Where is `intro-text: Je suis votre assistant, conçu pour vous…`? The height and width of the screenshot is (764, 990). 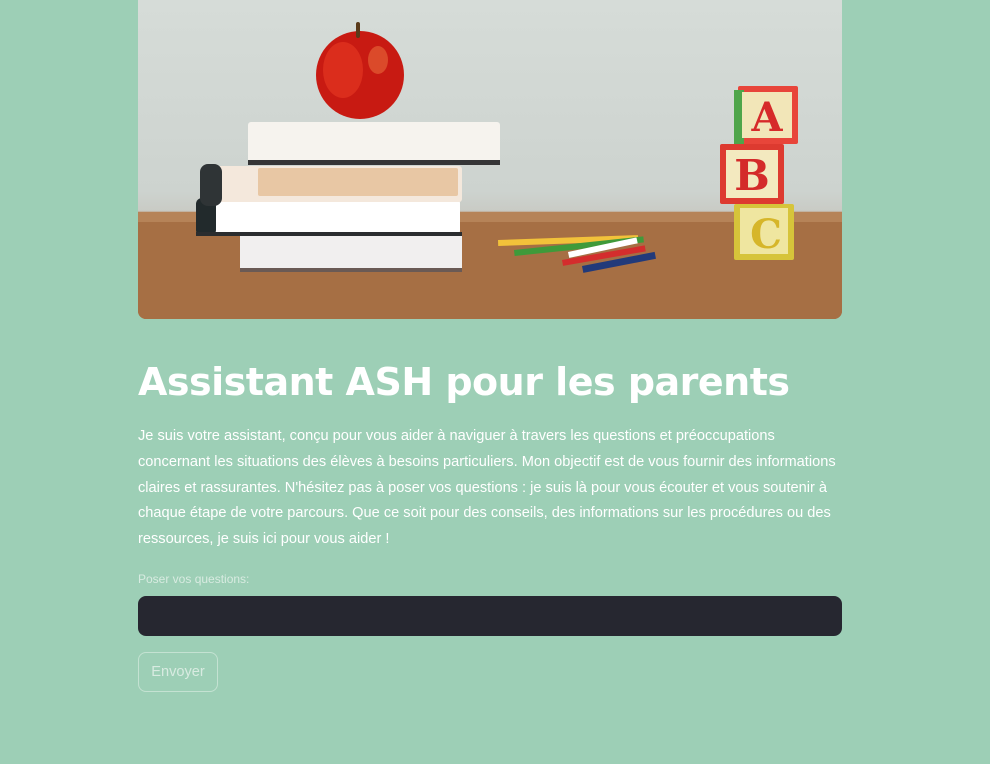 intro-text: Je suis votre assistant, conçu pour vous… is located at coordinates (487, 488).